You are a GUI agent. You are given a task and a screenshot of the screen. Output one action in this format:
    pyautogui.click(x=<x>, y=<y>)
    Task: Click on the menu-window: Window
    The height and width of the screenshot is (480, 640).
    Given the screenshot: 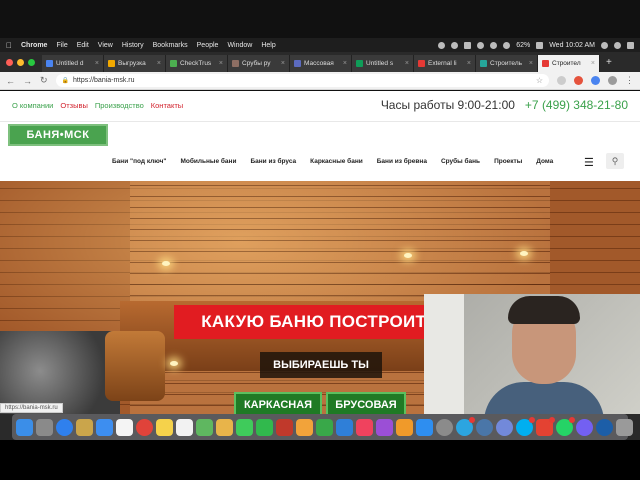 What is the action you would take?
    pyautogui.click(x=239, y=45)
    